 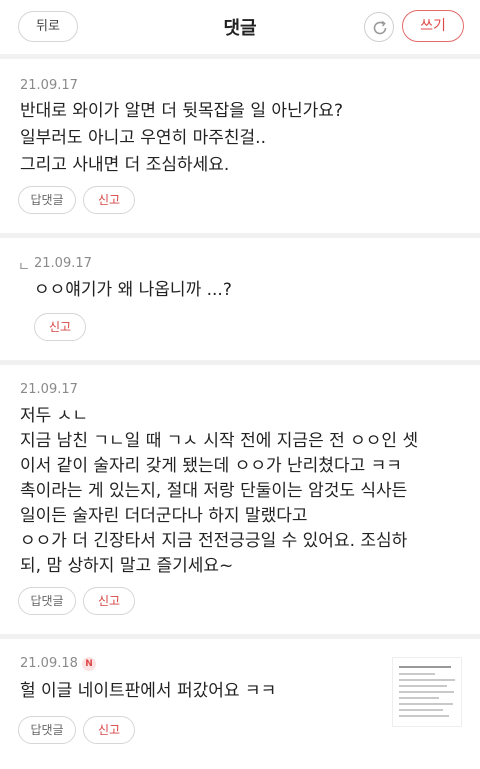 I want to click on comment-line: 그리고 사내면 더 조심하세요., so click(x=125, y=165).